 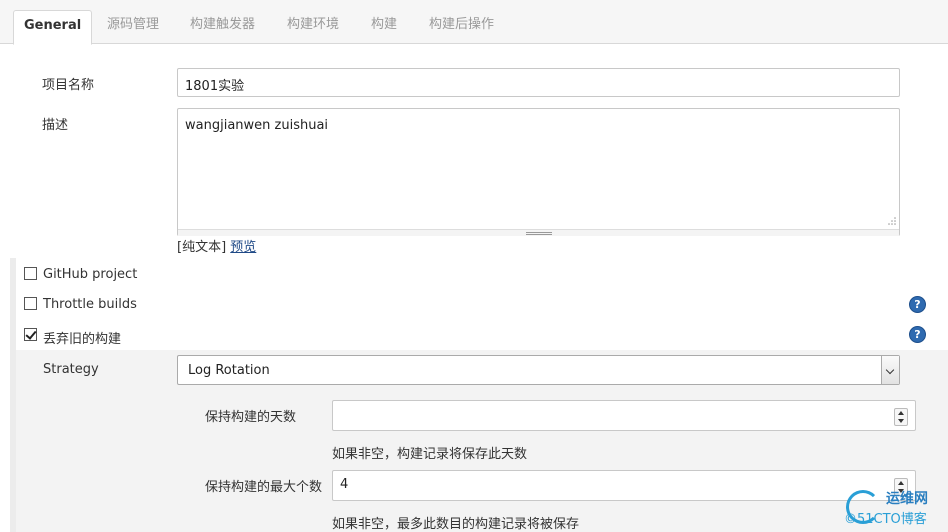 What do you see at coordinates (917, 304) in the screenshot?
I see `throttle-builds-help-icon: ?` at bounding box center [917, 304].